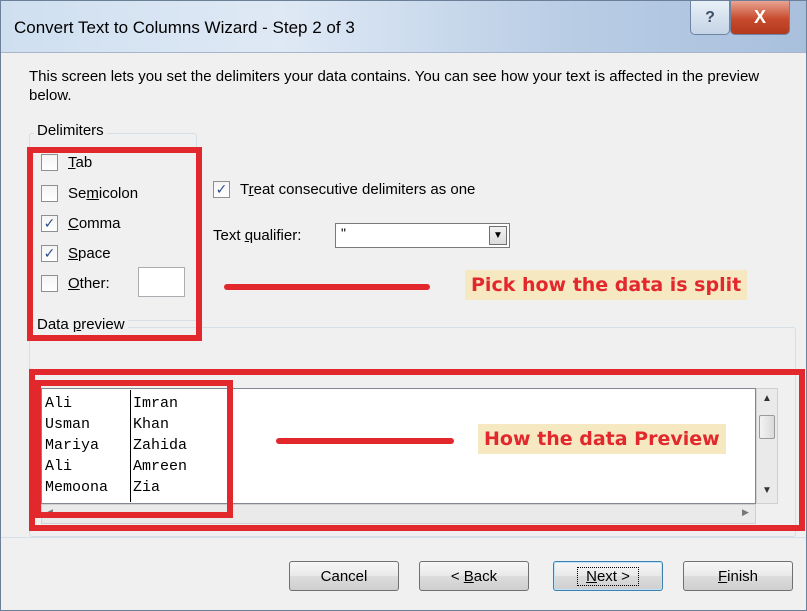 Image resolution: width=807 pixels, height=611 pixels. What do you see at coordinates (134, 449) in the screenshot?
I see `preview-columns-highlight` at bounding box center [134, 449].